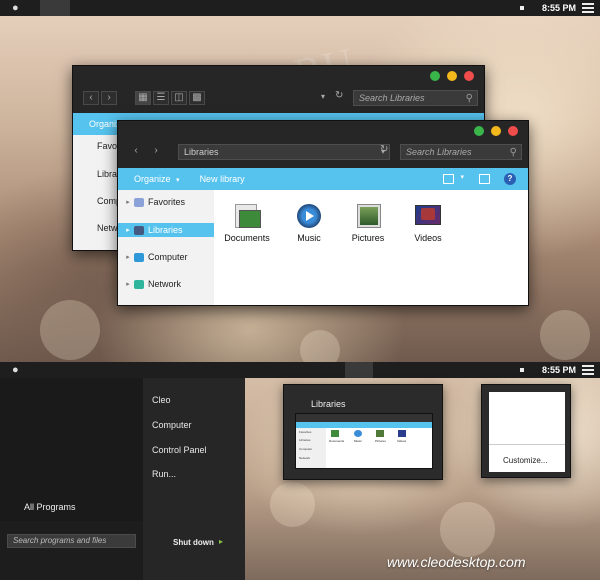 The height and width of the screenshot is (580, 600). I want to click on sidebar-item-label: Favorites, so click(167, 202).